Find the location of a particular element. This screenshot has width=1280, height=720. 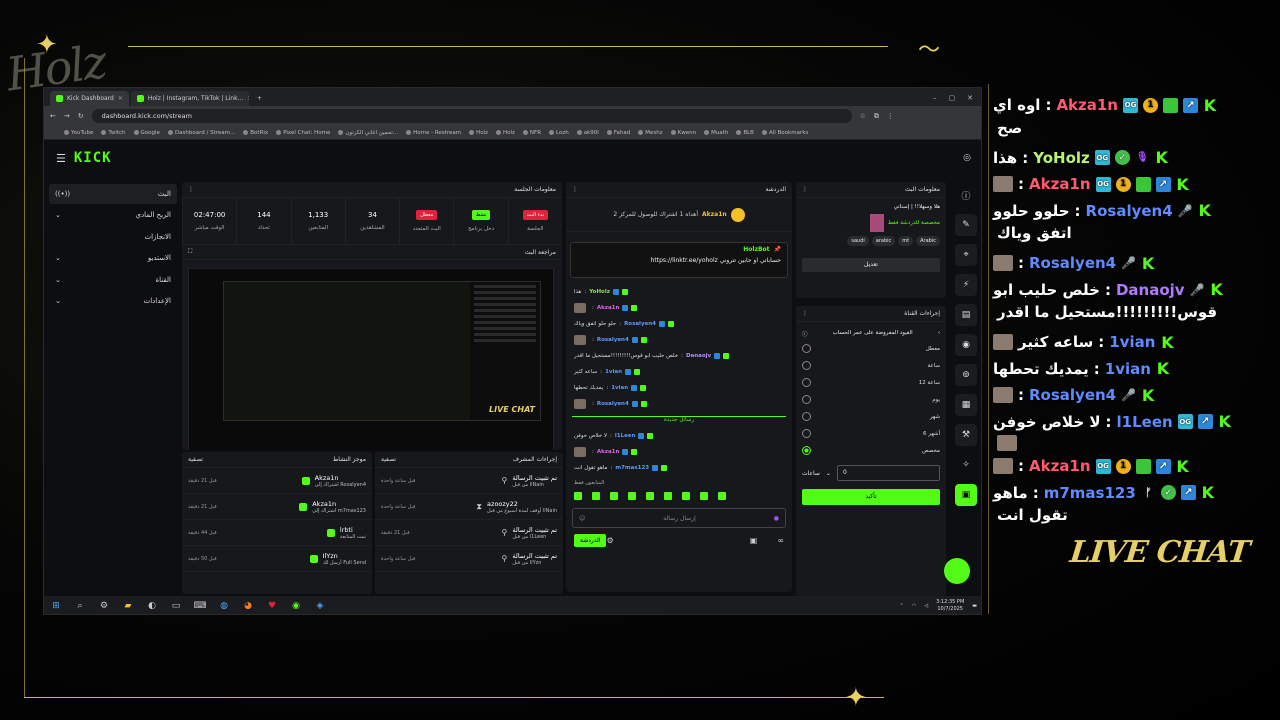

bookmark-item: YouTube is located at coordinates (78, 133).